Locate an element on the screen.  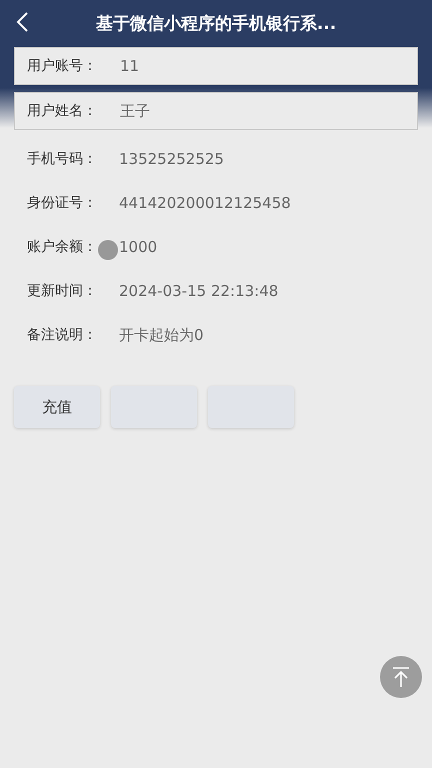
arrow-up-icon is located at coordinates (401, 677).